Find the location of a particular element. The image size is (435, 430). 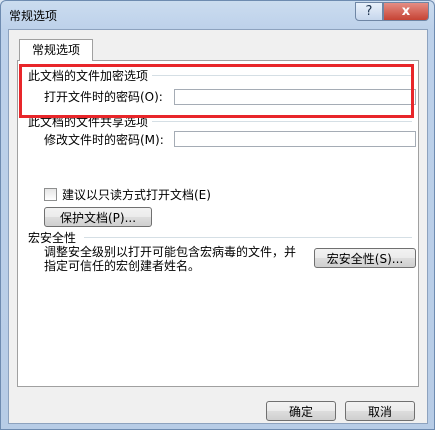

encryption-section-title: 此文档的文件加密选项 is located at coordinates (88, 76).